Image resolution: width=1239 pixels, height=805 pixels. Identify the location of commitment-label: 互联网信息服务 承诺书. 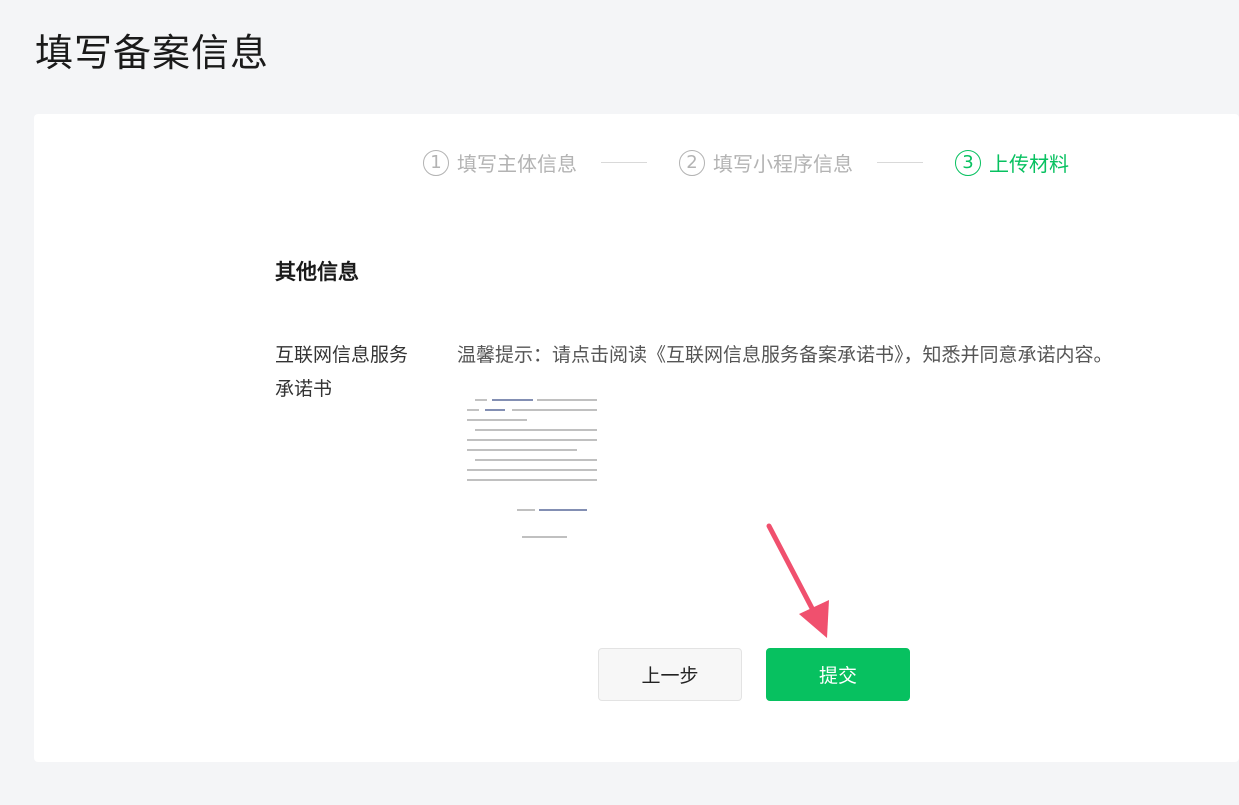
(355, 372).